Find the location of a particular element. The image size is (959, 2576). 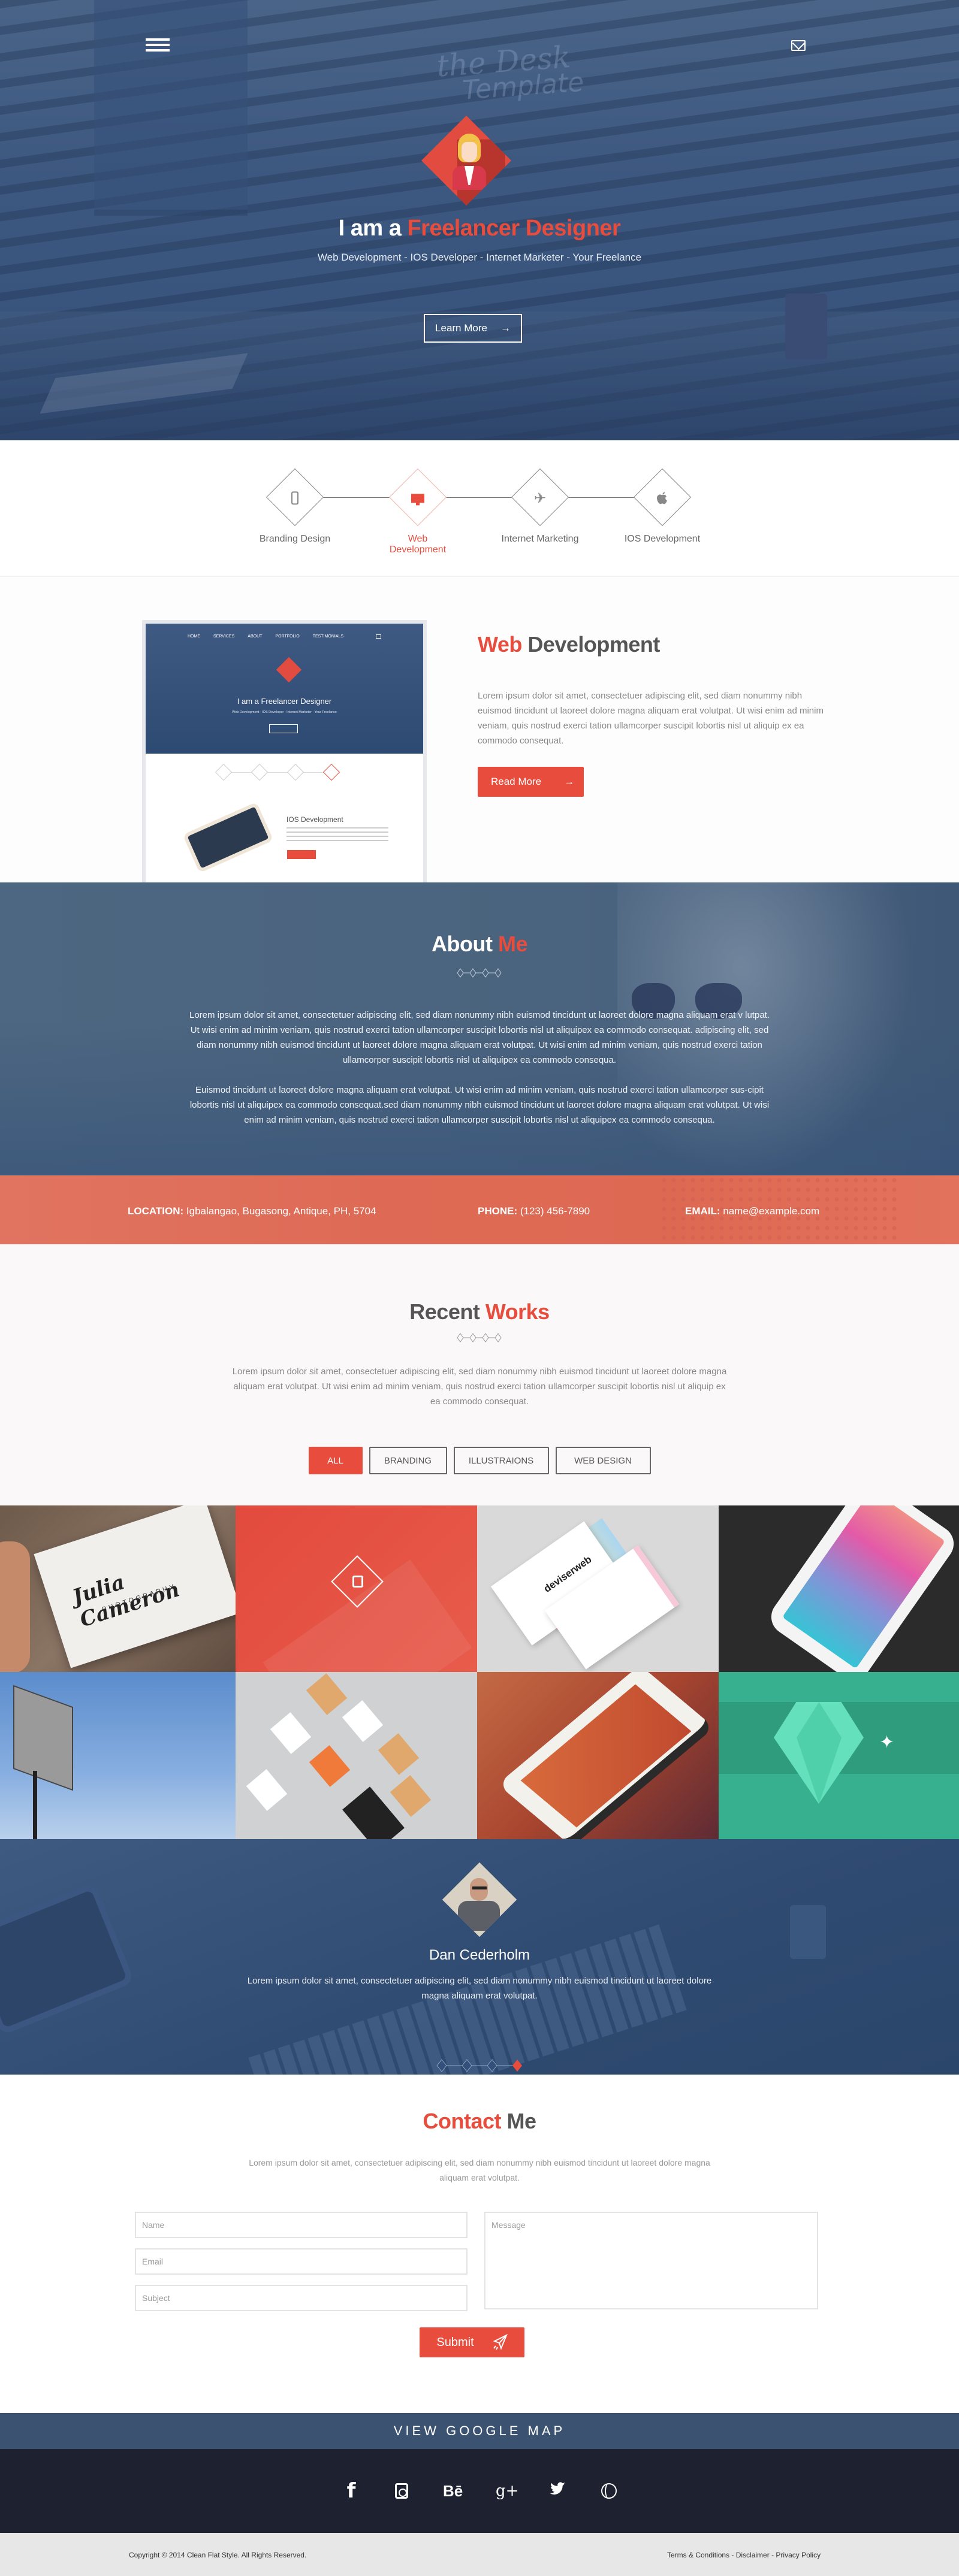

email-field is located at coordinates (301, 2261).